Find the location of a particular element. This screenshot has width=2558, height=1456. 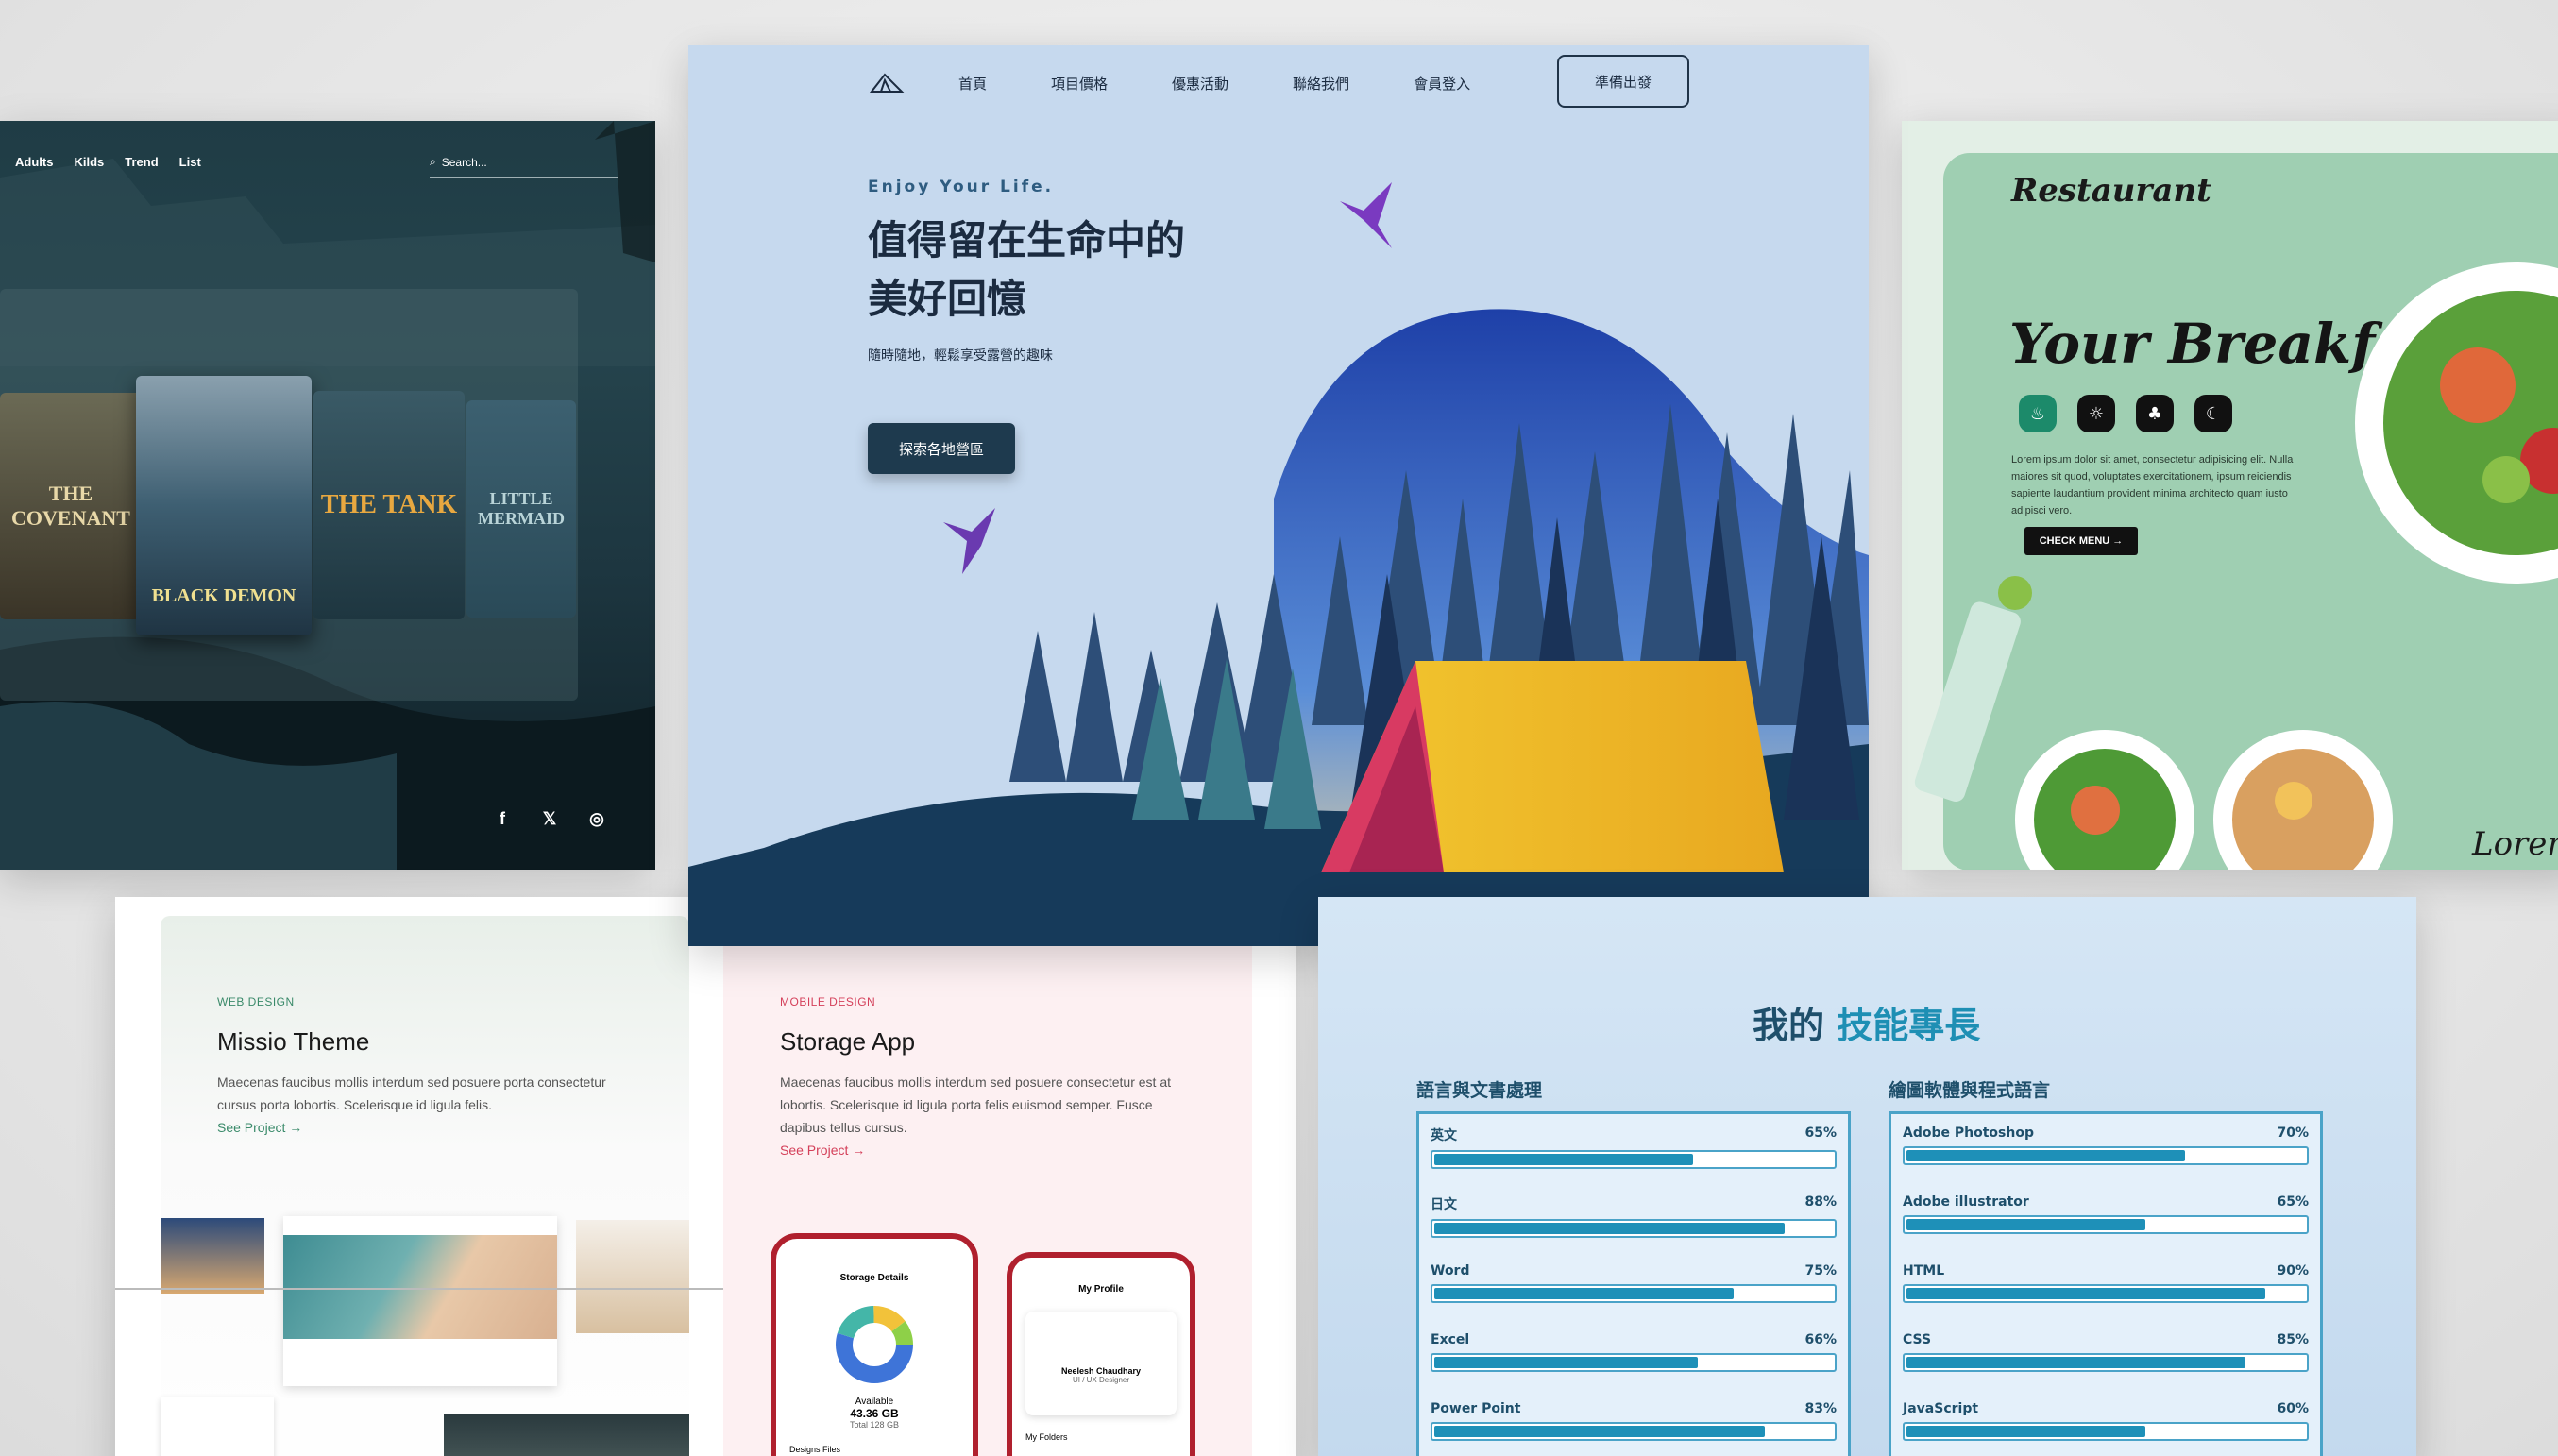

skill-row: 日文 88% is located at coordinates (1634, 1228).